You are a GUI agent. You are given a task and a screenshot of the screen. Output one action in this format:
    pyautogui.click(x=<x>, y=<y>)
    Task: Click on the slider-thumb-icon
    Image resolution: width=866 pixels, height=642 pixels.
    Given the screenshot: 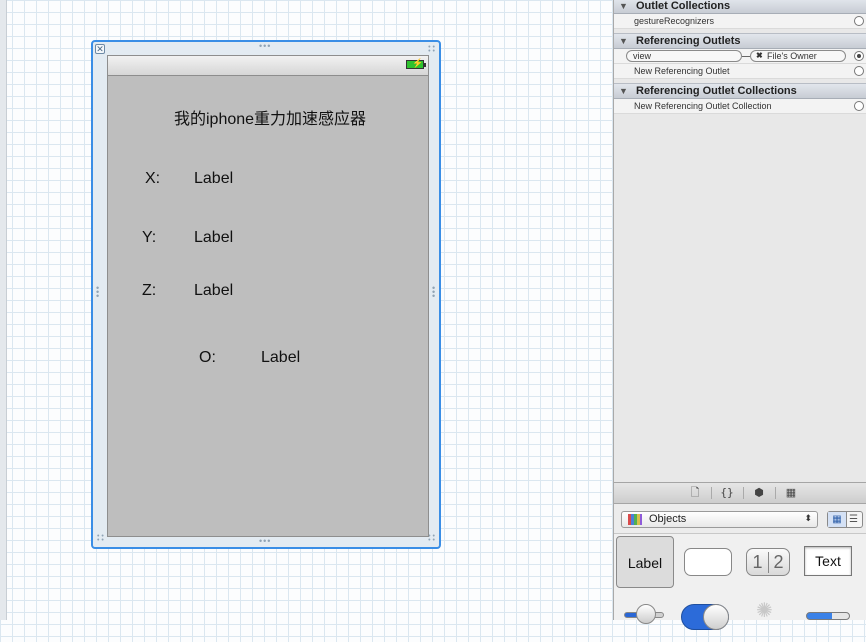 What is the action you would take?
    pyautogui.click(x=646, y=614)
    